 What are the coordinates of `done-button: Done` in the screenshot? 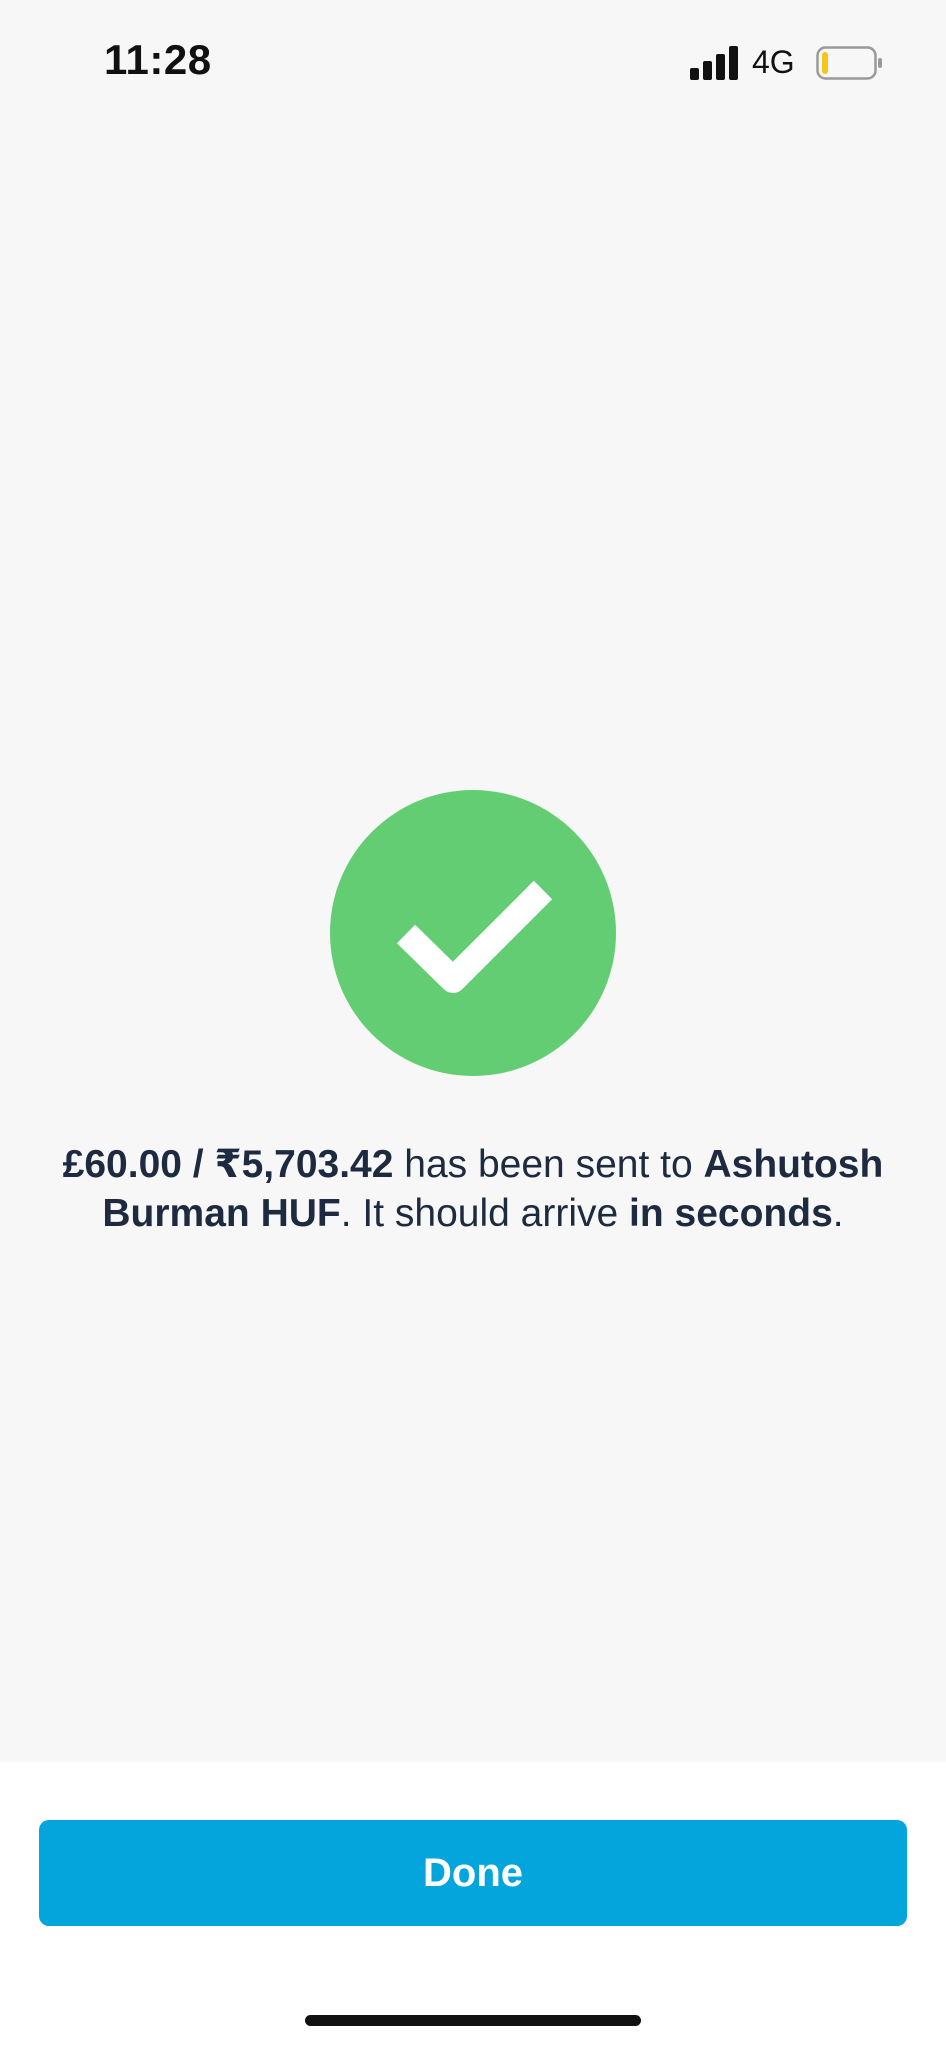 It's located at (473, 1873).